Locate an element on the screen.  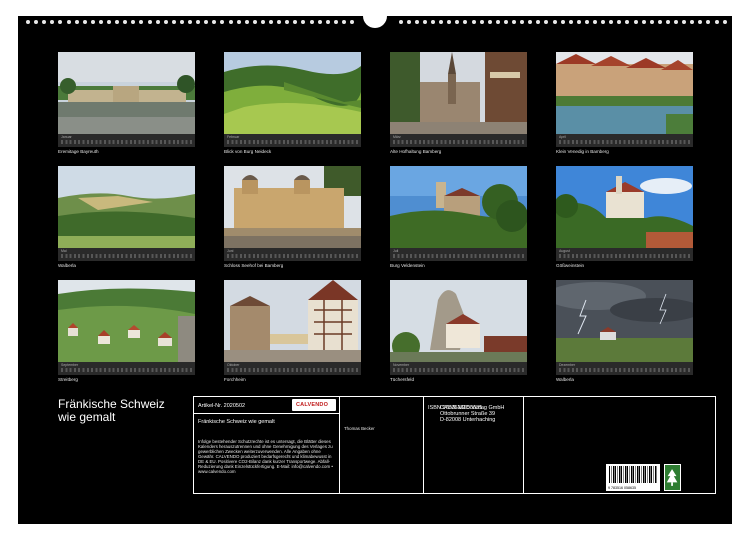
calendar-grid: September is located at coordinates (126, 368).